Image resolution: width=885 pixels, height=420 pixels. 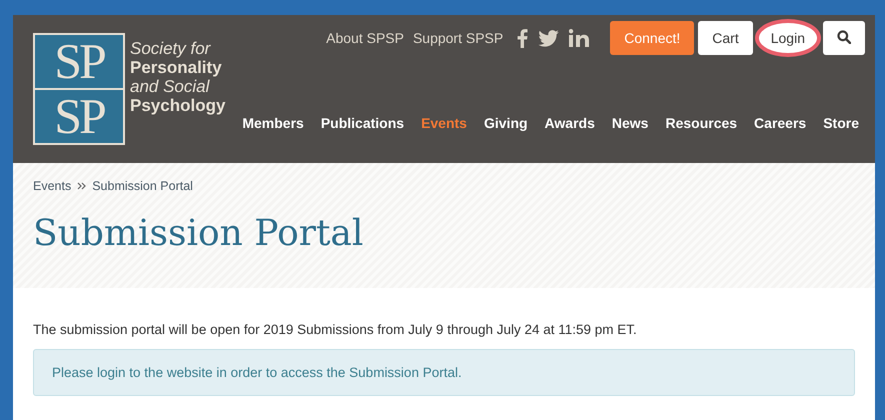 I want to click on search-button, so click(x=844, y=38).